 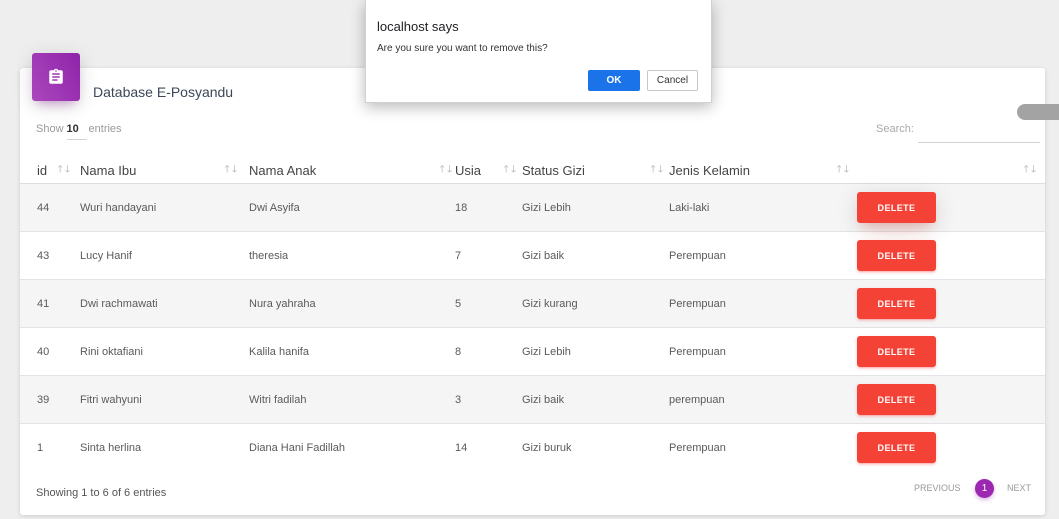 I want to click on cell-nama-anak: Dwi Asyifa, so click(x=341, y=207).